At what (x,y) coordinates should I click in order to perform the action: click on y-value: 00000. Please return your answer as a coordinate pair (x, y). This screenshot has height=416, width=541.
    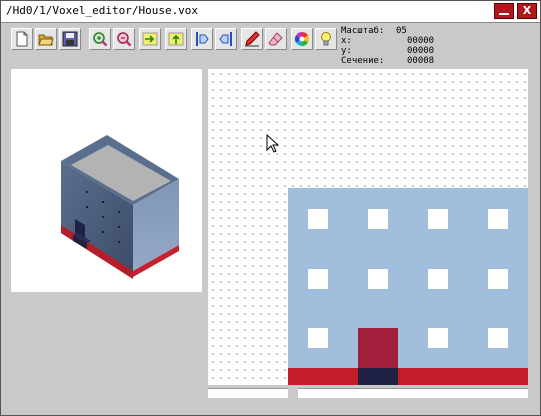
    Looking at the image, I should click on (421, 51).